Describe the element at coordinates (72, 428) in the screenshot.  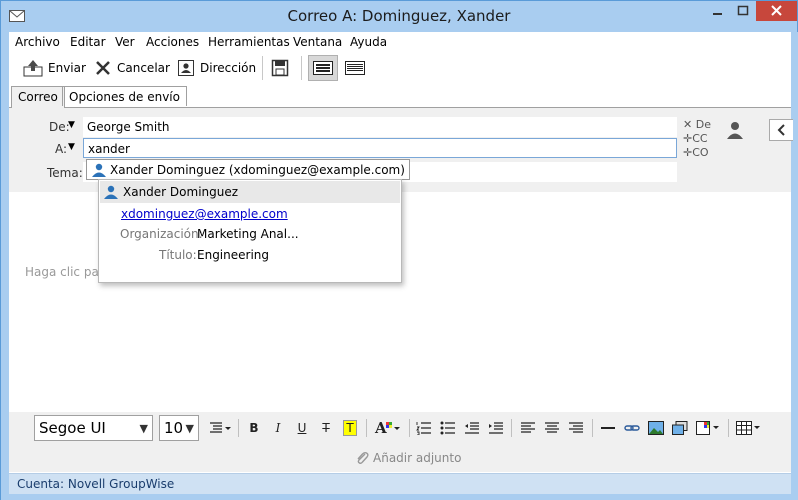
I see `font-family-value: Segoe UI` at that location.